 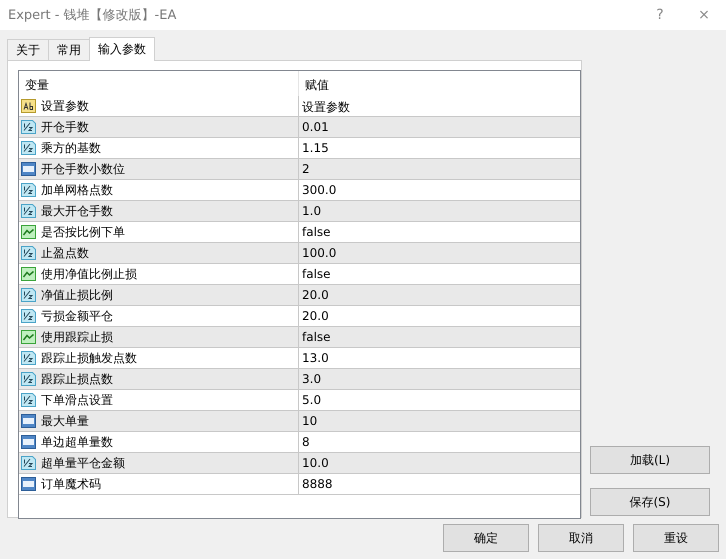 I want to click on parameter-name: 单边超单量数, so click(x=77, y=442).